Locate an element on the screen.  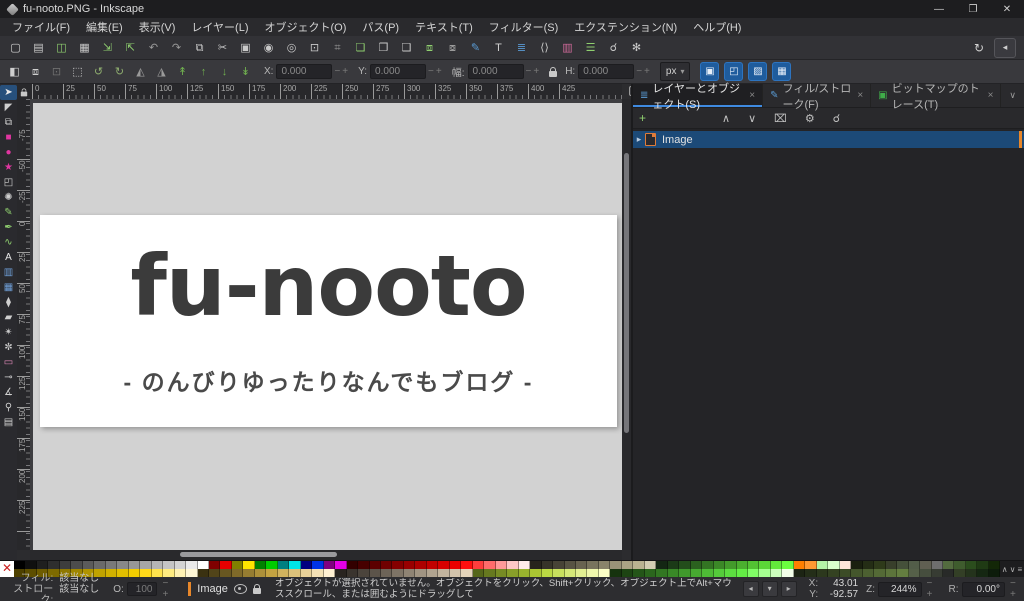
height-input: 0.000 is located at coordinates (606, 71).